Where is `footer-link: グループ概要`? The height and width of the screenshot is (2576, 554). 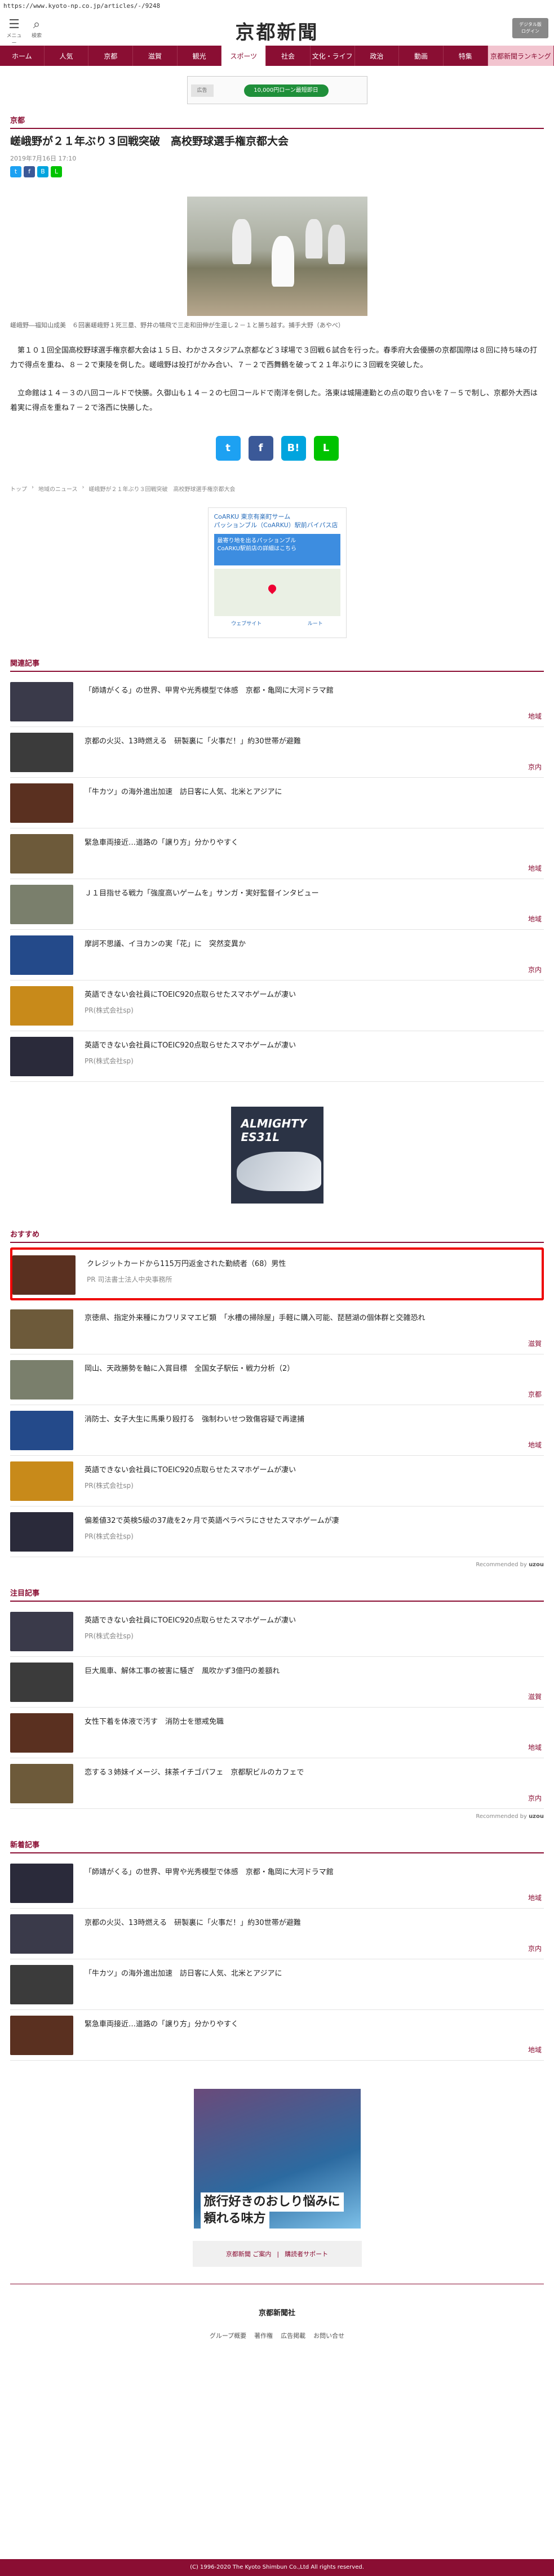 footer-link: グループ概要 is located at coordinates (228, 2335).